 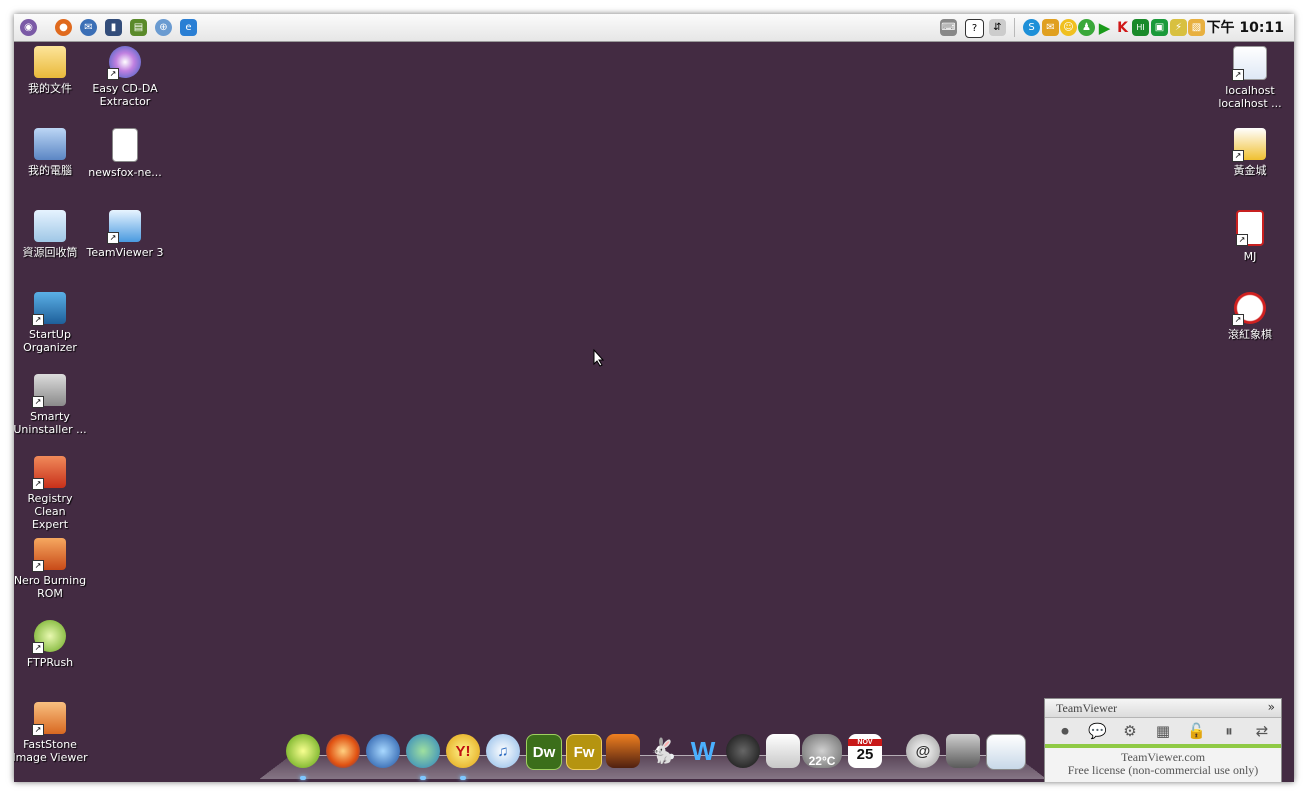 What do you see at coordinates (1262, 731) in the screenshot?
I see `switch-sides-icon: ⇄` at bounding box center [1262, 731].